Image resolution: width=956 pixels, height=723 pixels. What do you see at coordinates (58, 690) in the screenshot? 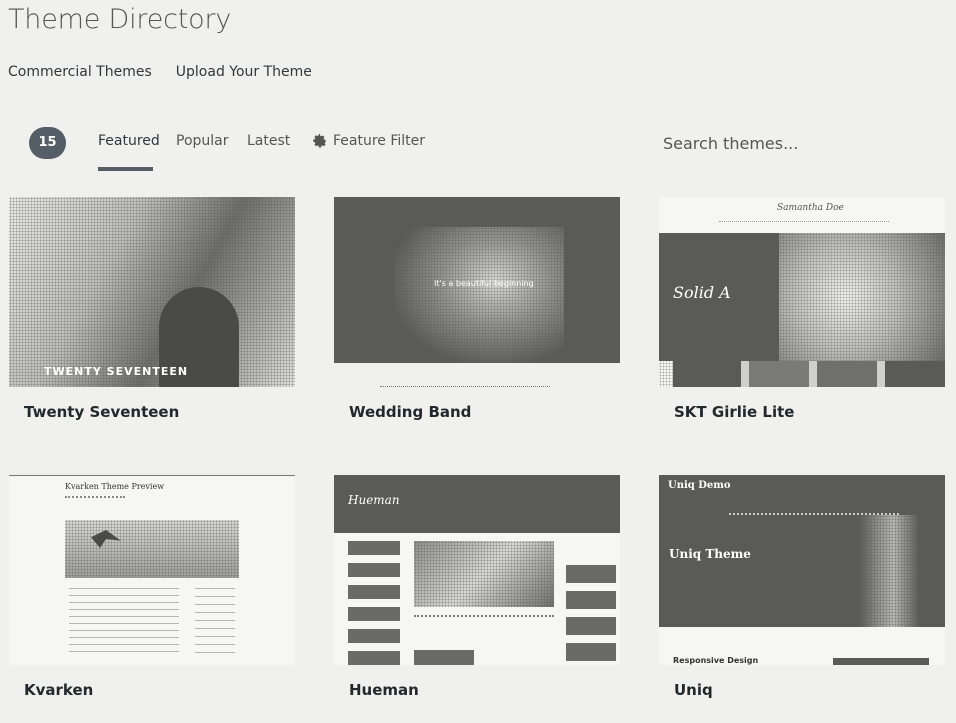
I see `theme-name: Kvarken` at bounding box center [58, 690].